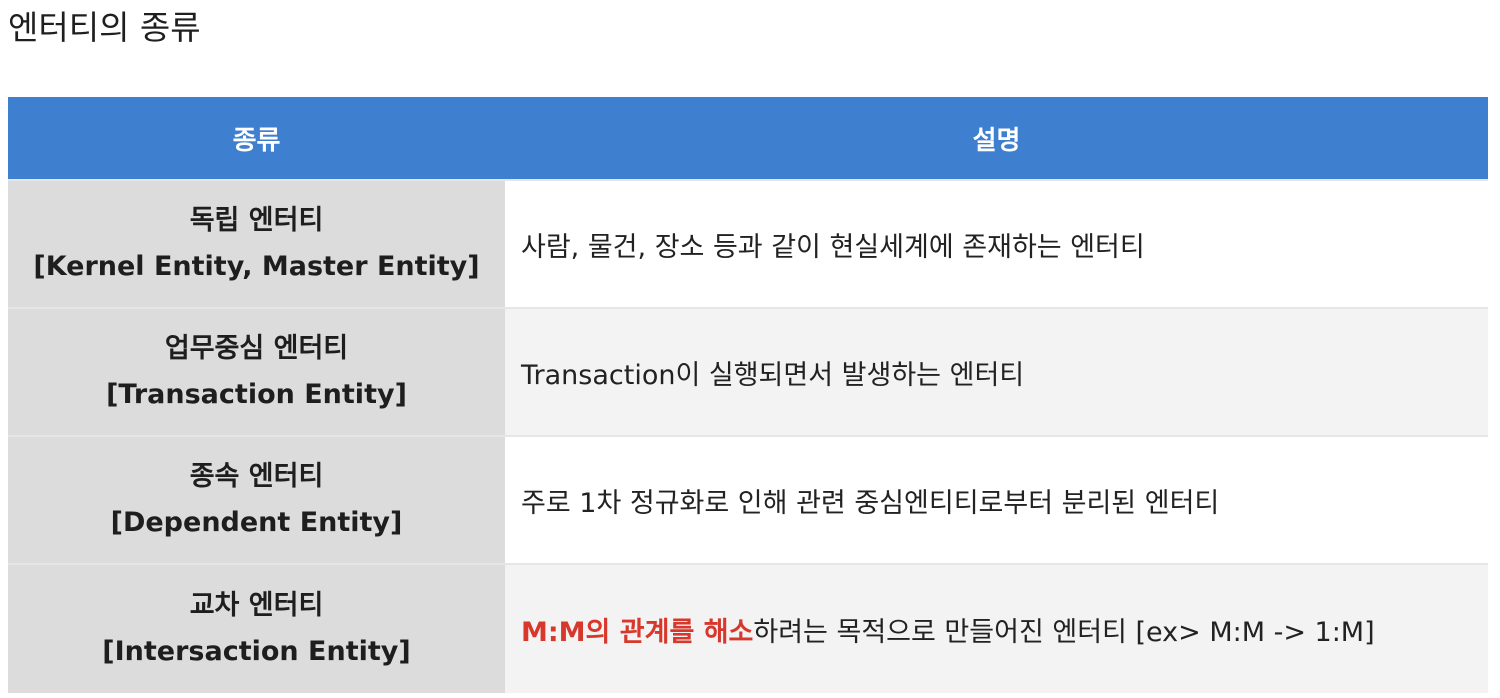  What do you see at coordinates (1064, 632) in the screenshot?
I see `description-rest: 하려는 목적으로 만들어진 엔터티 [ex> M:M -> 1:M]` at bounding box center [1064, 632].